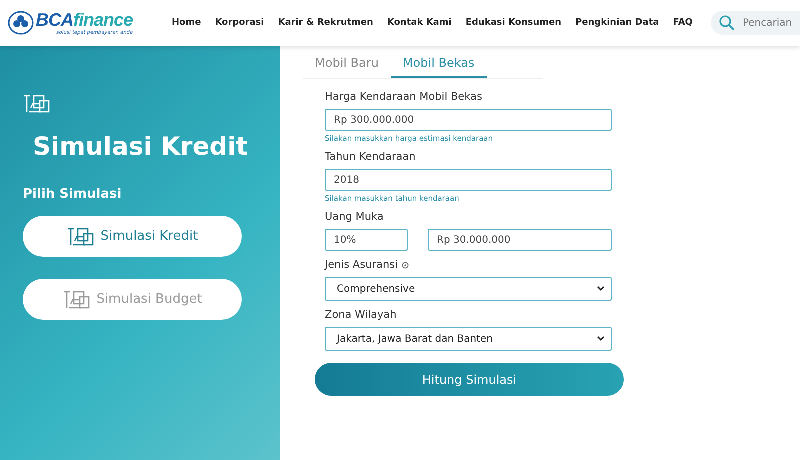  I want to click on vehicle-tab: Mobil Bekas, so click(438, 65).